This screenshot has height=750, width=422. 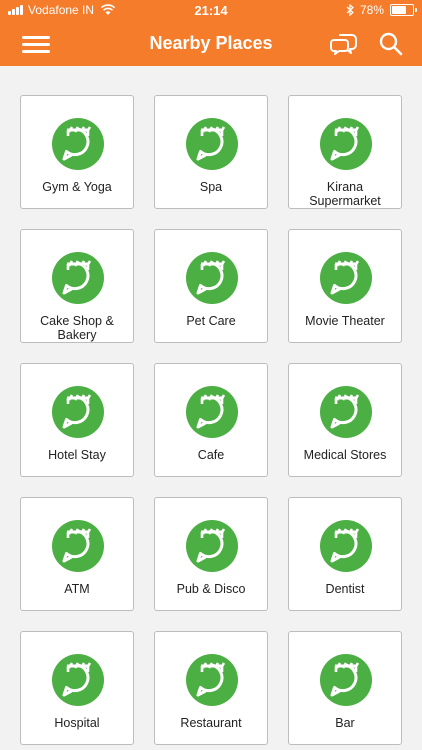 What do you see at coordinates (211, 11) in the screenshot?
I see `status-bar: Vodafone IN 21:14 78%` at bounding box center [211, 11].